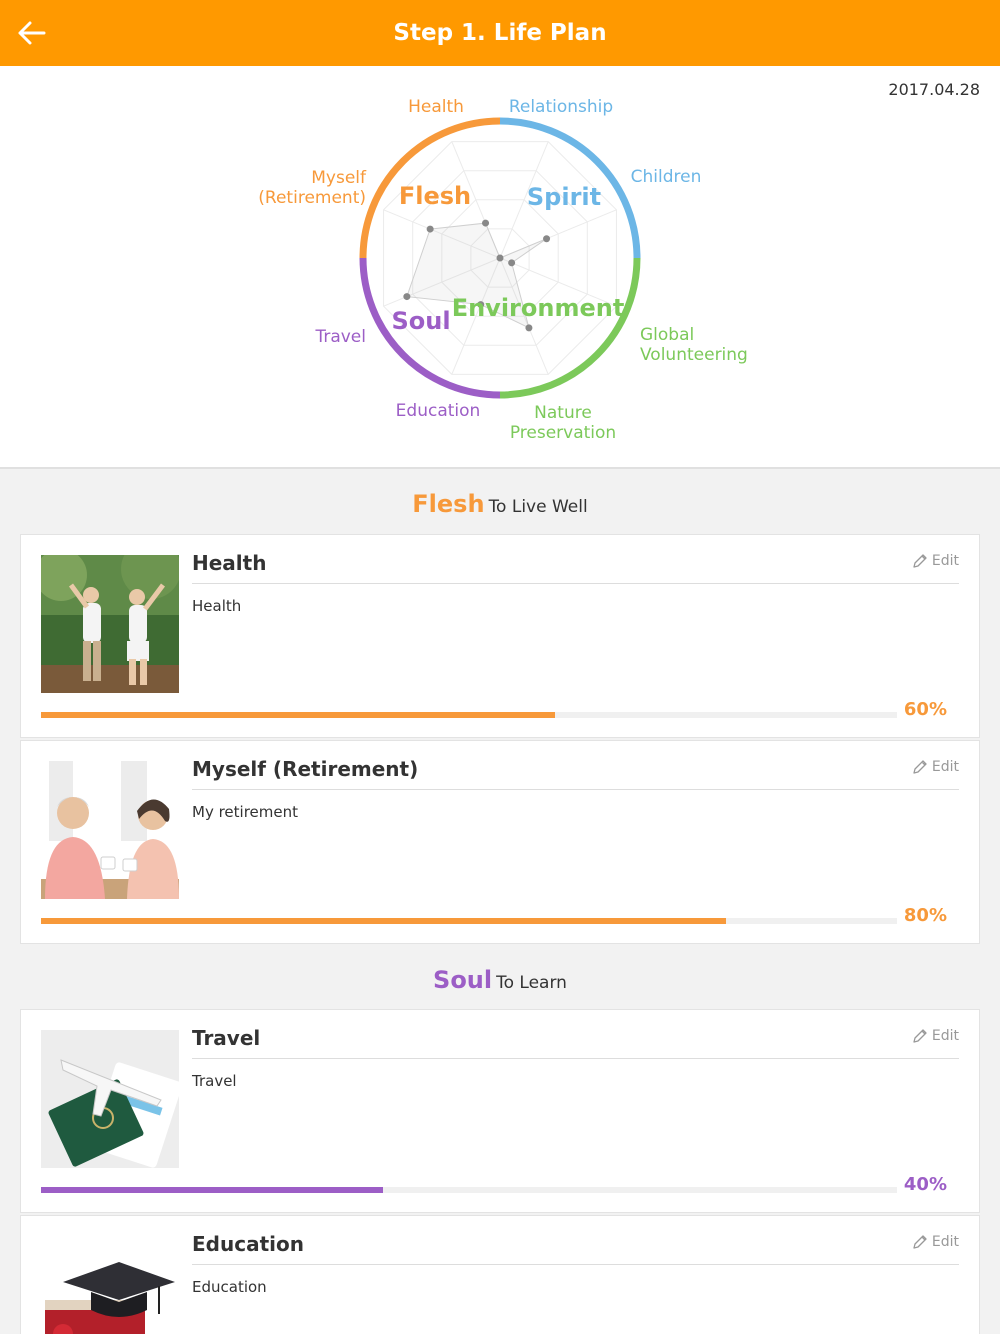 The image size is (1000, 1334). Describe the element at coordinates (925, 1184) in the screenshot. I see `progress-percent: 40%` at that location.